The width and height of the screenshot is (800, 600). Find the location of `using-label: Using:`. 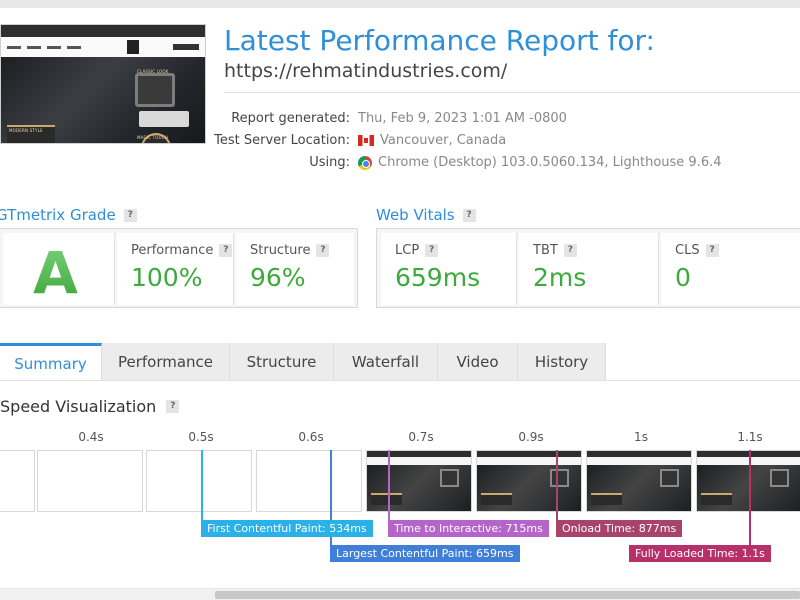

using-label: Using: is located at coordinates (329, 162).